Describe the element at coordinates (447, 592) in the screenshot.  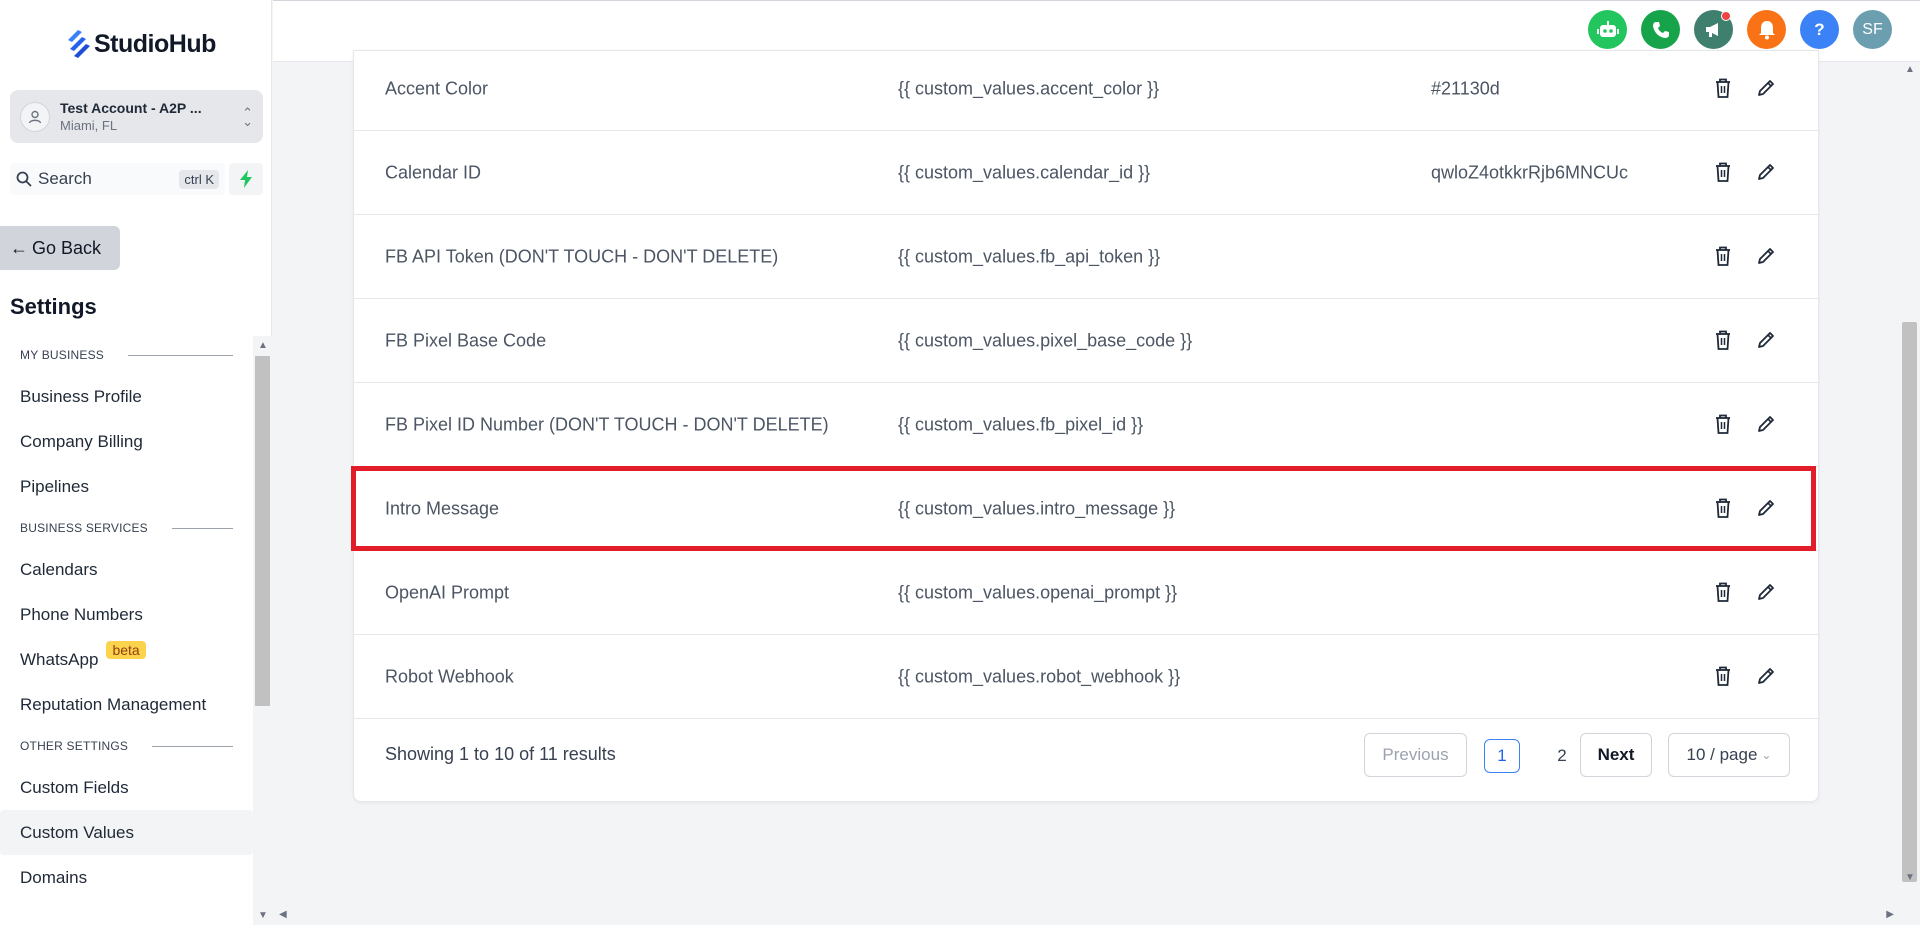
I see `custom-value-name: OpenAI Prompt` at that location.